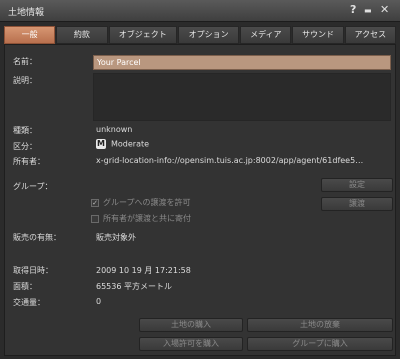 The width and height of the screenshot is (400, 359). Describe the element at coordinates (95, 202) in the screenshot. I see `checkmark-icon: ✓` at that location.